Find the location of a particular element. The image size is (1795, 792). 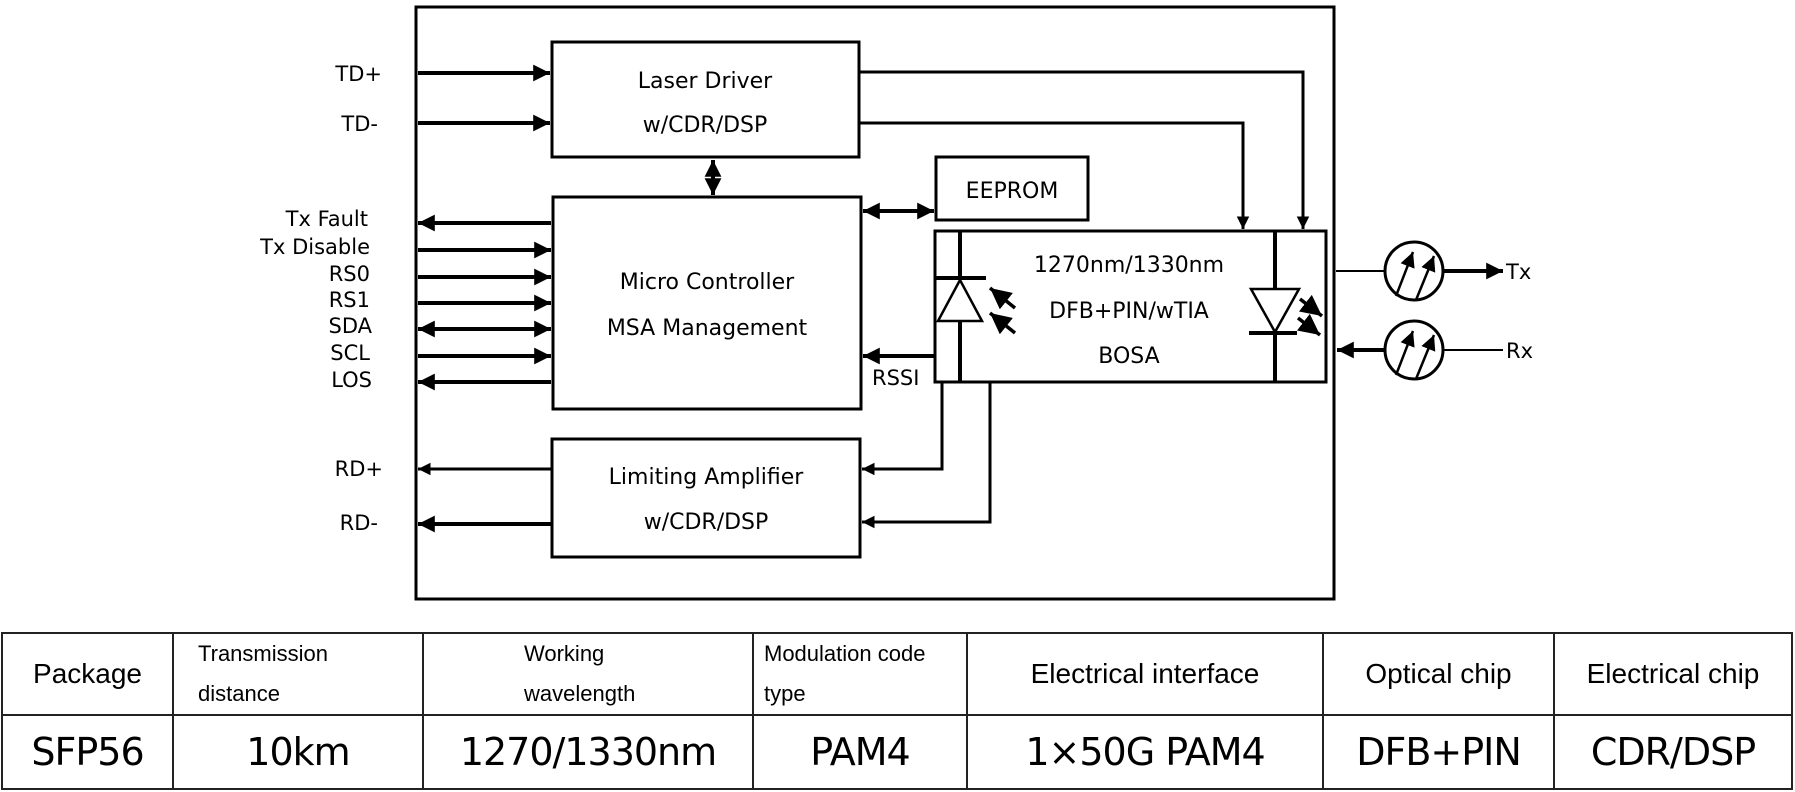

header-working-wavelength: Working wavelength is located at coordinates (588, 674).